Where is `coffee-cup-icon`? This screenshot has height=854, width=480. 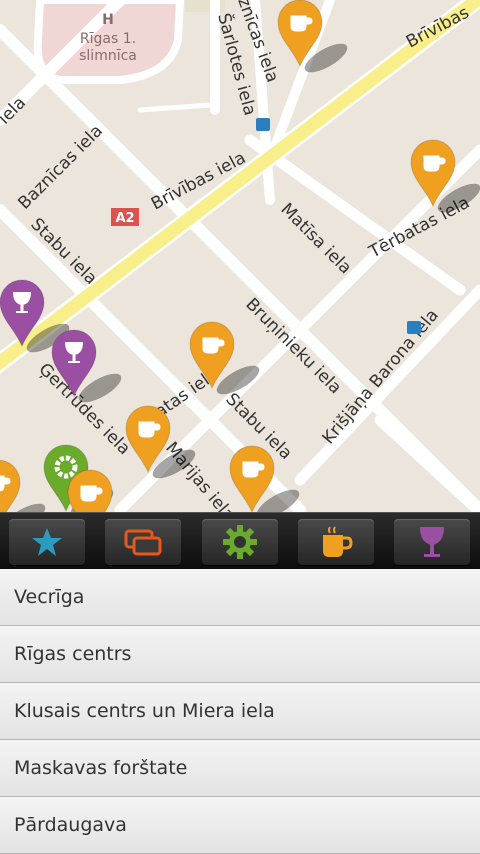 coffee-cup-icon is located at coordinates (338, 541).